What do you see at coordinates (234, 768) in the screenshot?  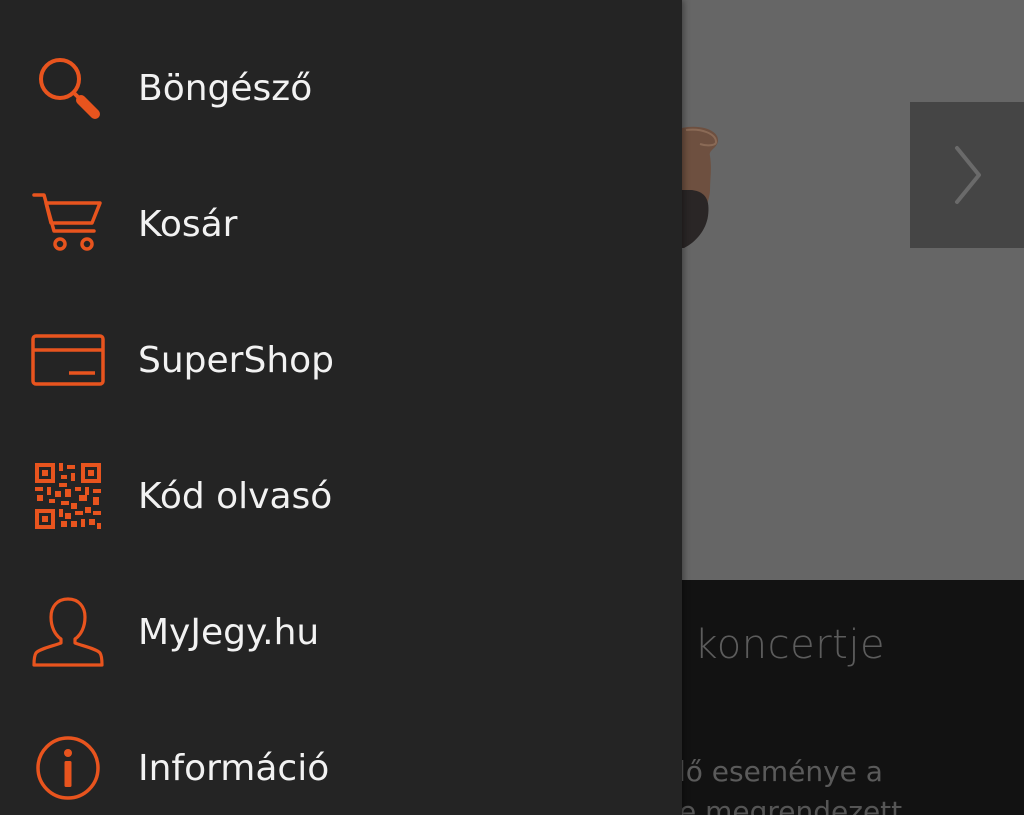 I see `nav-item-label: Információ` at bounding box center [234, 768].